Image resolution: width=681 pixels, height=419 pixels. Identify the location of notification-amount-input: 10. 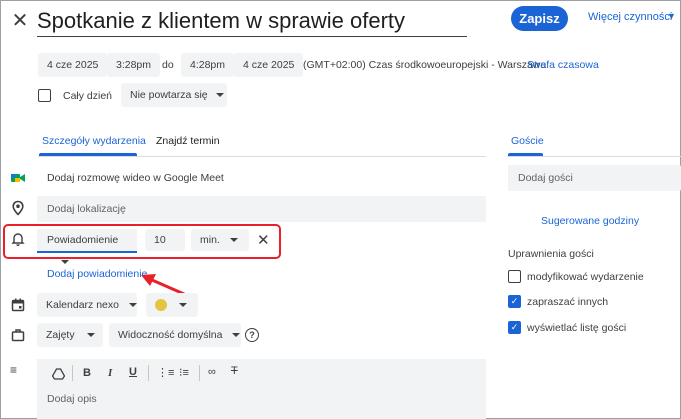
(165, 240).